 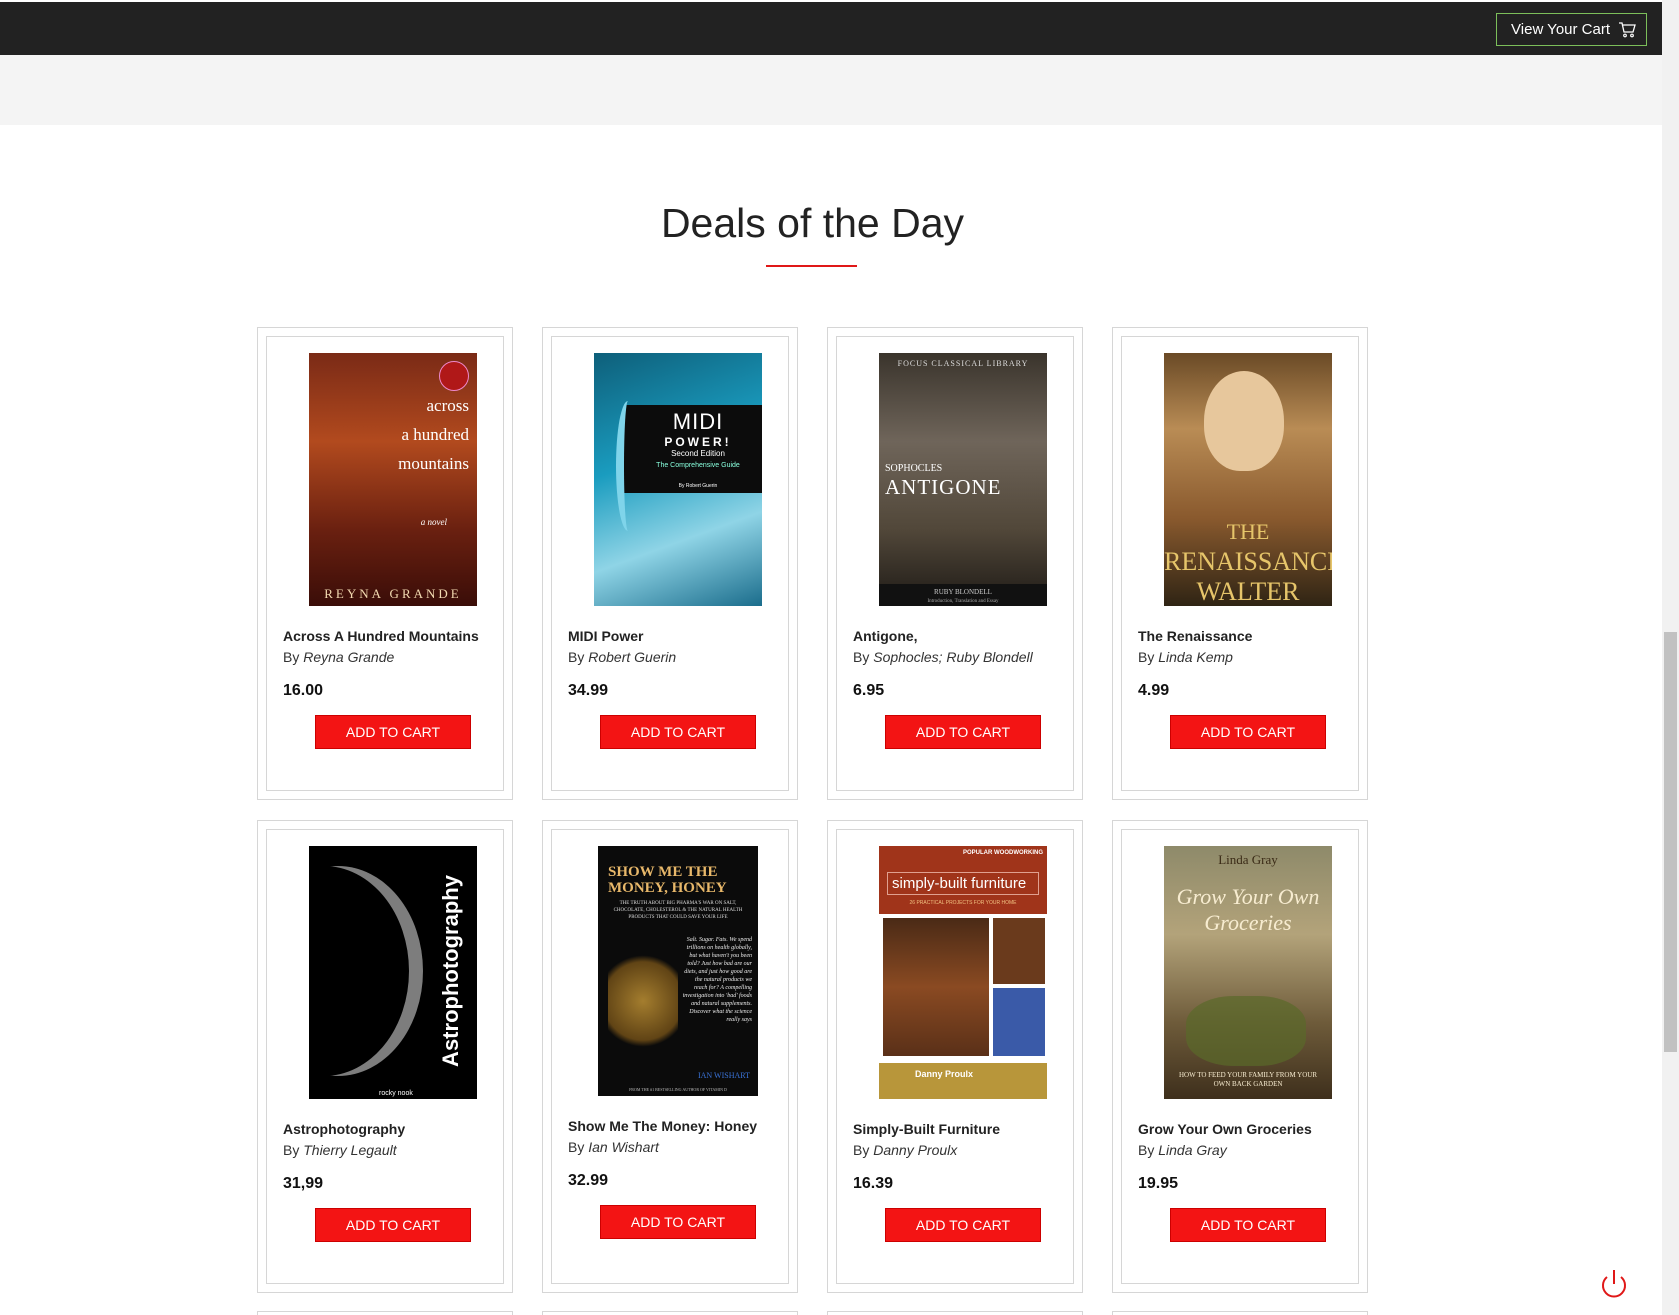 I want to click on book-author: By Reyna Grande, so click(x=339, y=657).